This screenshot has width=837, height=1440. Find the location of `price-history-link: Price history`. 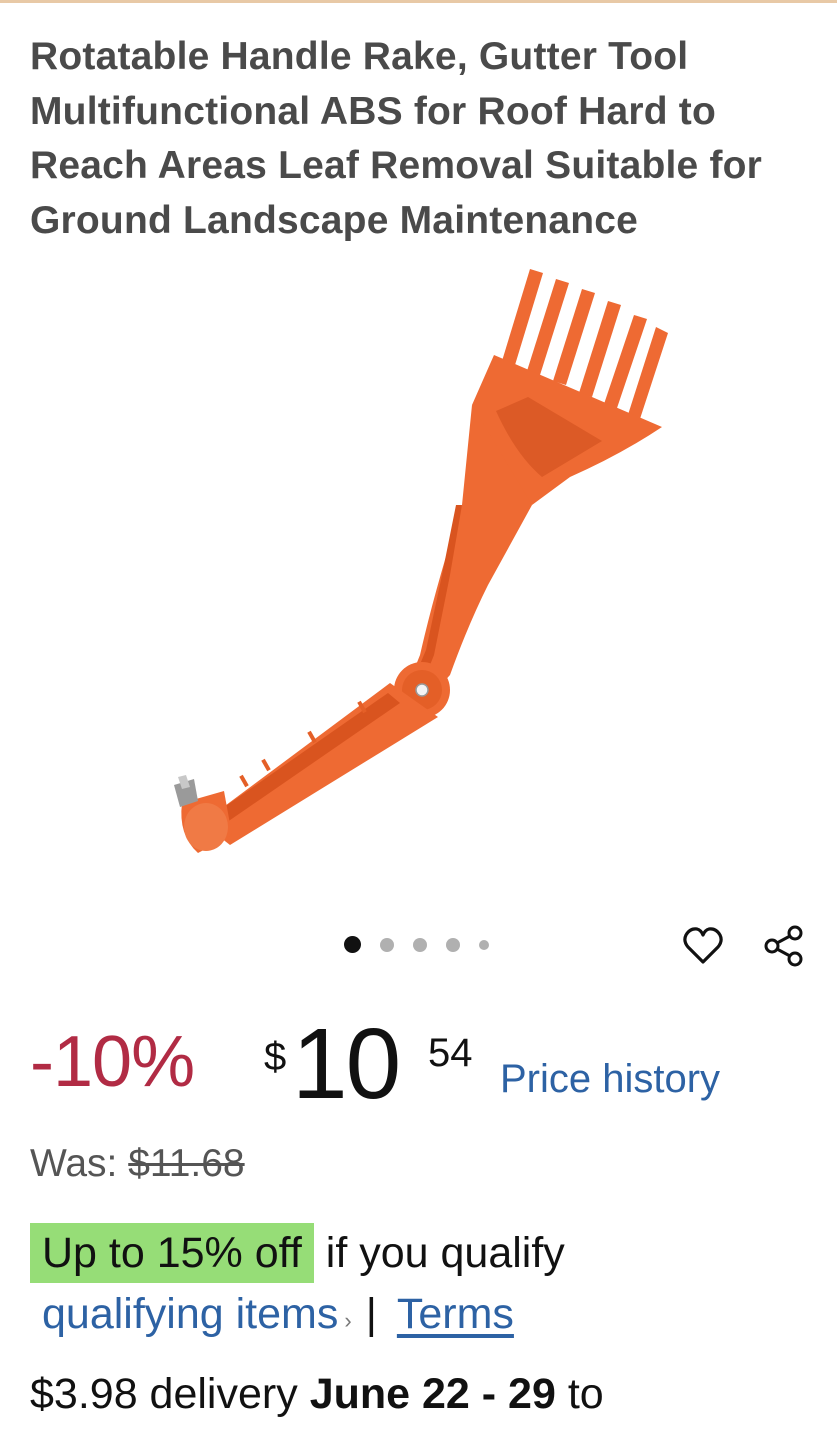

price-history-link: Price history is located at coordinates (610, 1079).